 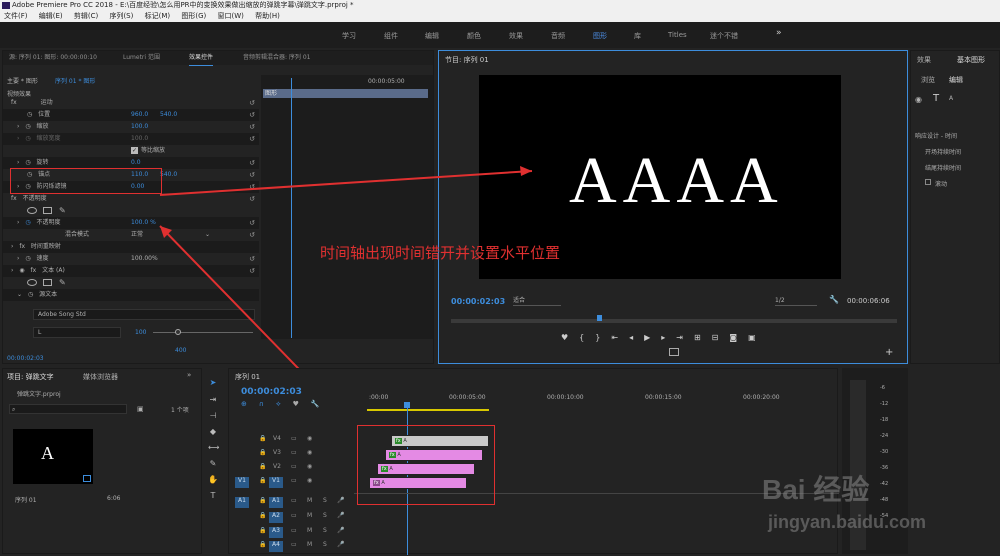 What do you see at coordinates (291, 519) in the screenshot?
I see `track-header-a2: 🔒 A2 ▭ M S 🎤` at bounding box center [291, 519].